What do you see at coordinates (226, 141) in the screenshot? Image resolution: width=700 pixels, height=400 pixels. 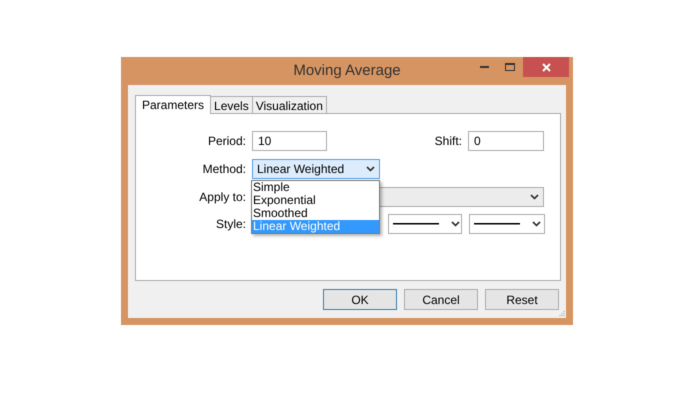 I see `field-label: Period:` at bounding box center [226, 141].